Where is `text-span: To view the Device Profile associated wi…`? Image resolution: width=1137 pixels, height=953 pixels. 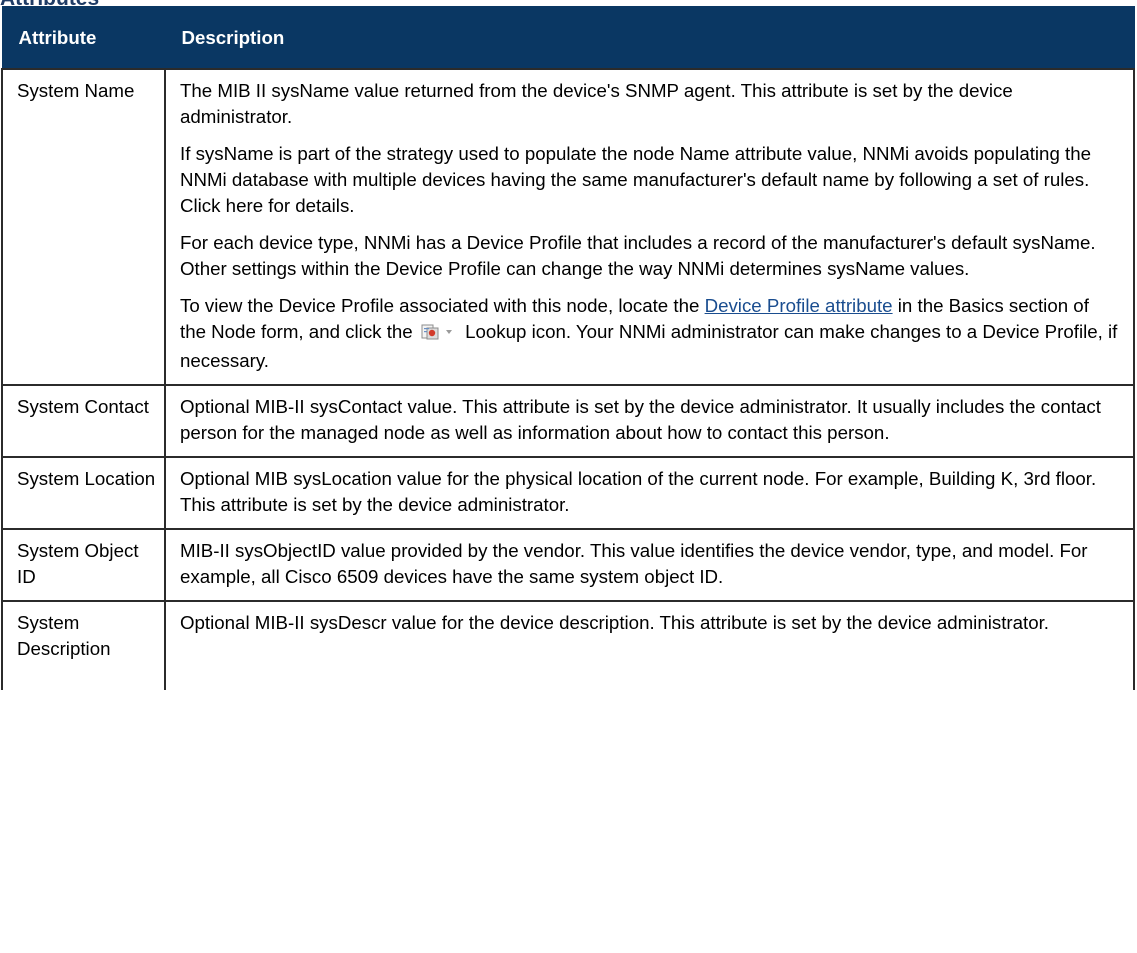 text-span: To view the Device Profile associated wi… is located at coordinates (442, 305).